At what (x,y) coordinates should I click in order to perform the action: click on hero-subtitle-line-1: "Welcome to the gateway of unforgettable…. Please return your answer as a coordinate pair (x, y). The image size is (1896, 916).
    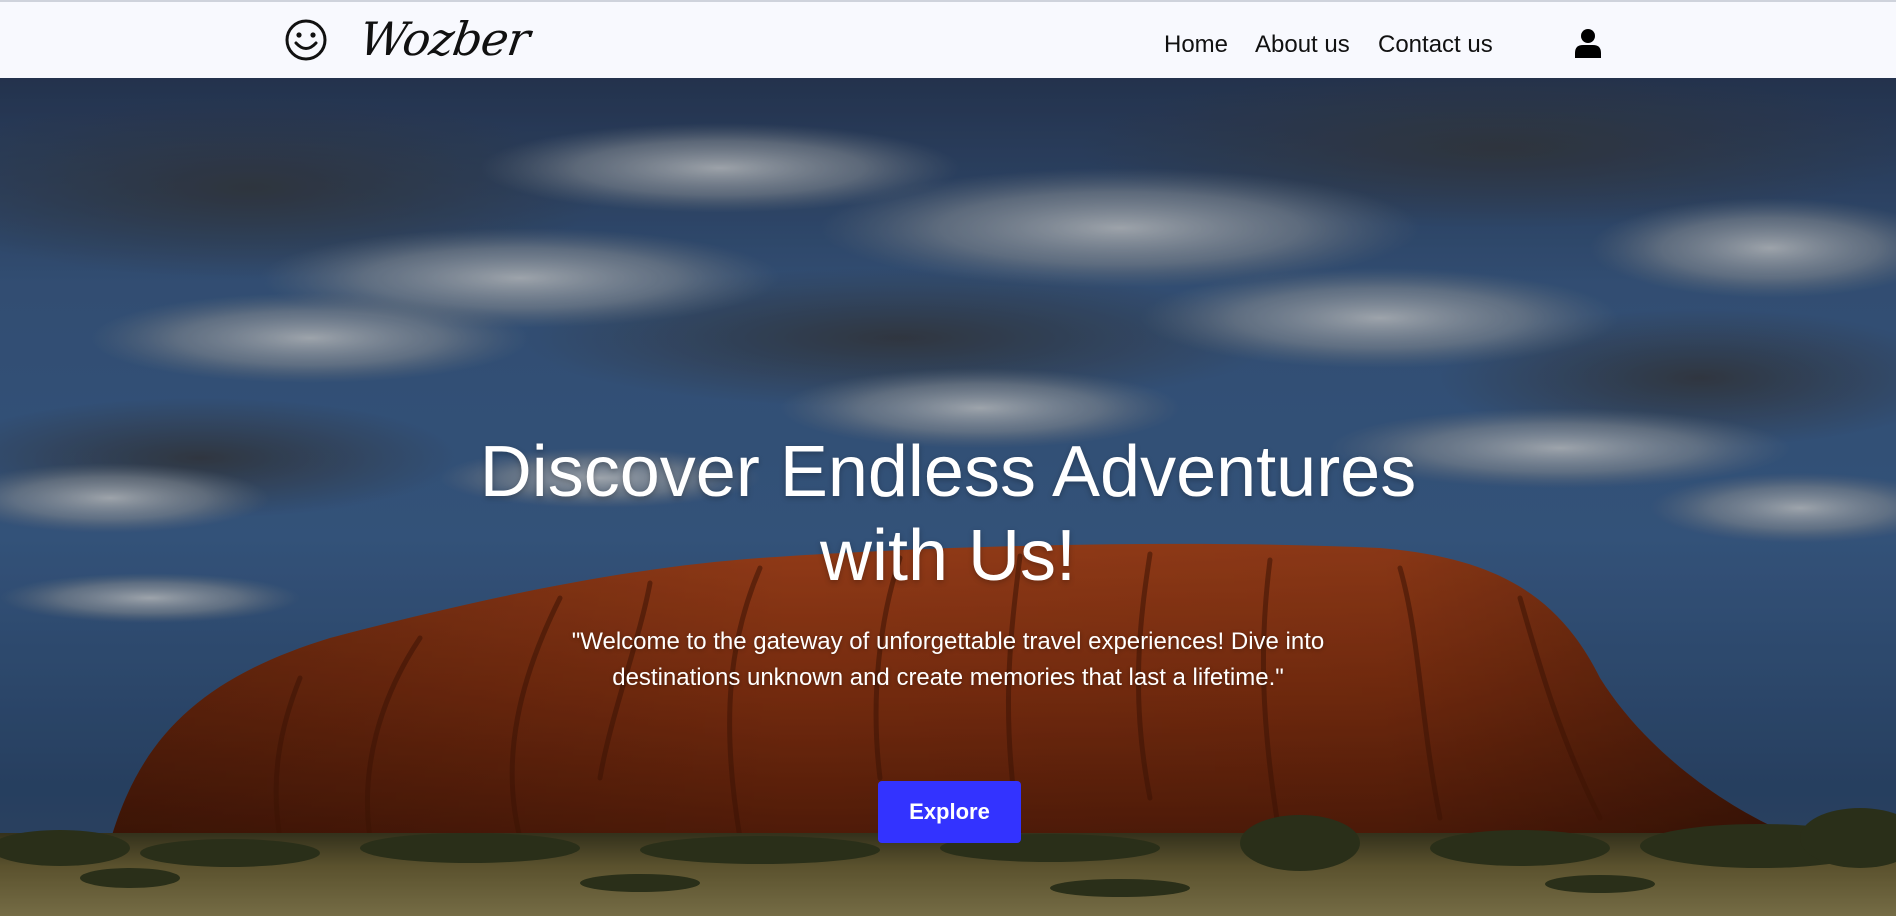
    Looking at the image, I should click on (948, 641).